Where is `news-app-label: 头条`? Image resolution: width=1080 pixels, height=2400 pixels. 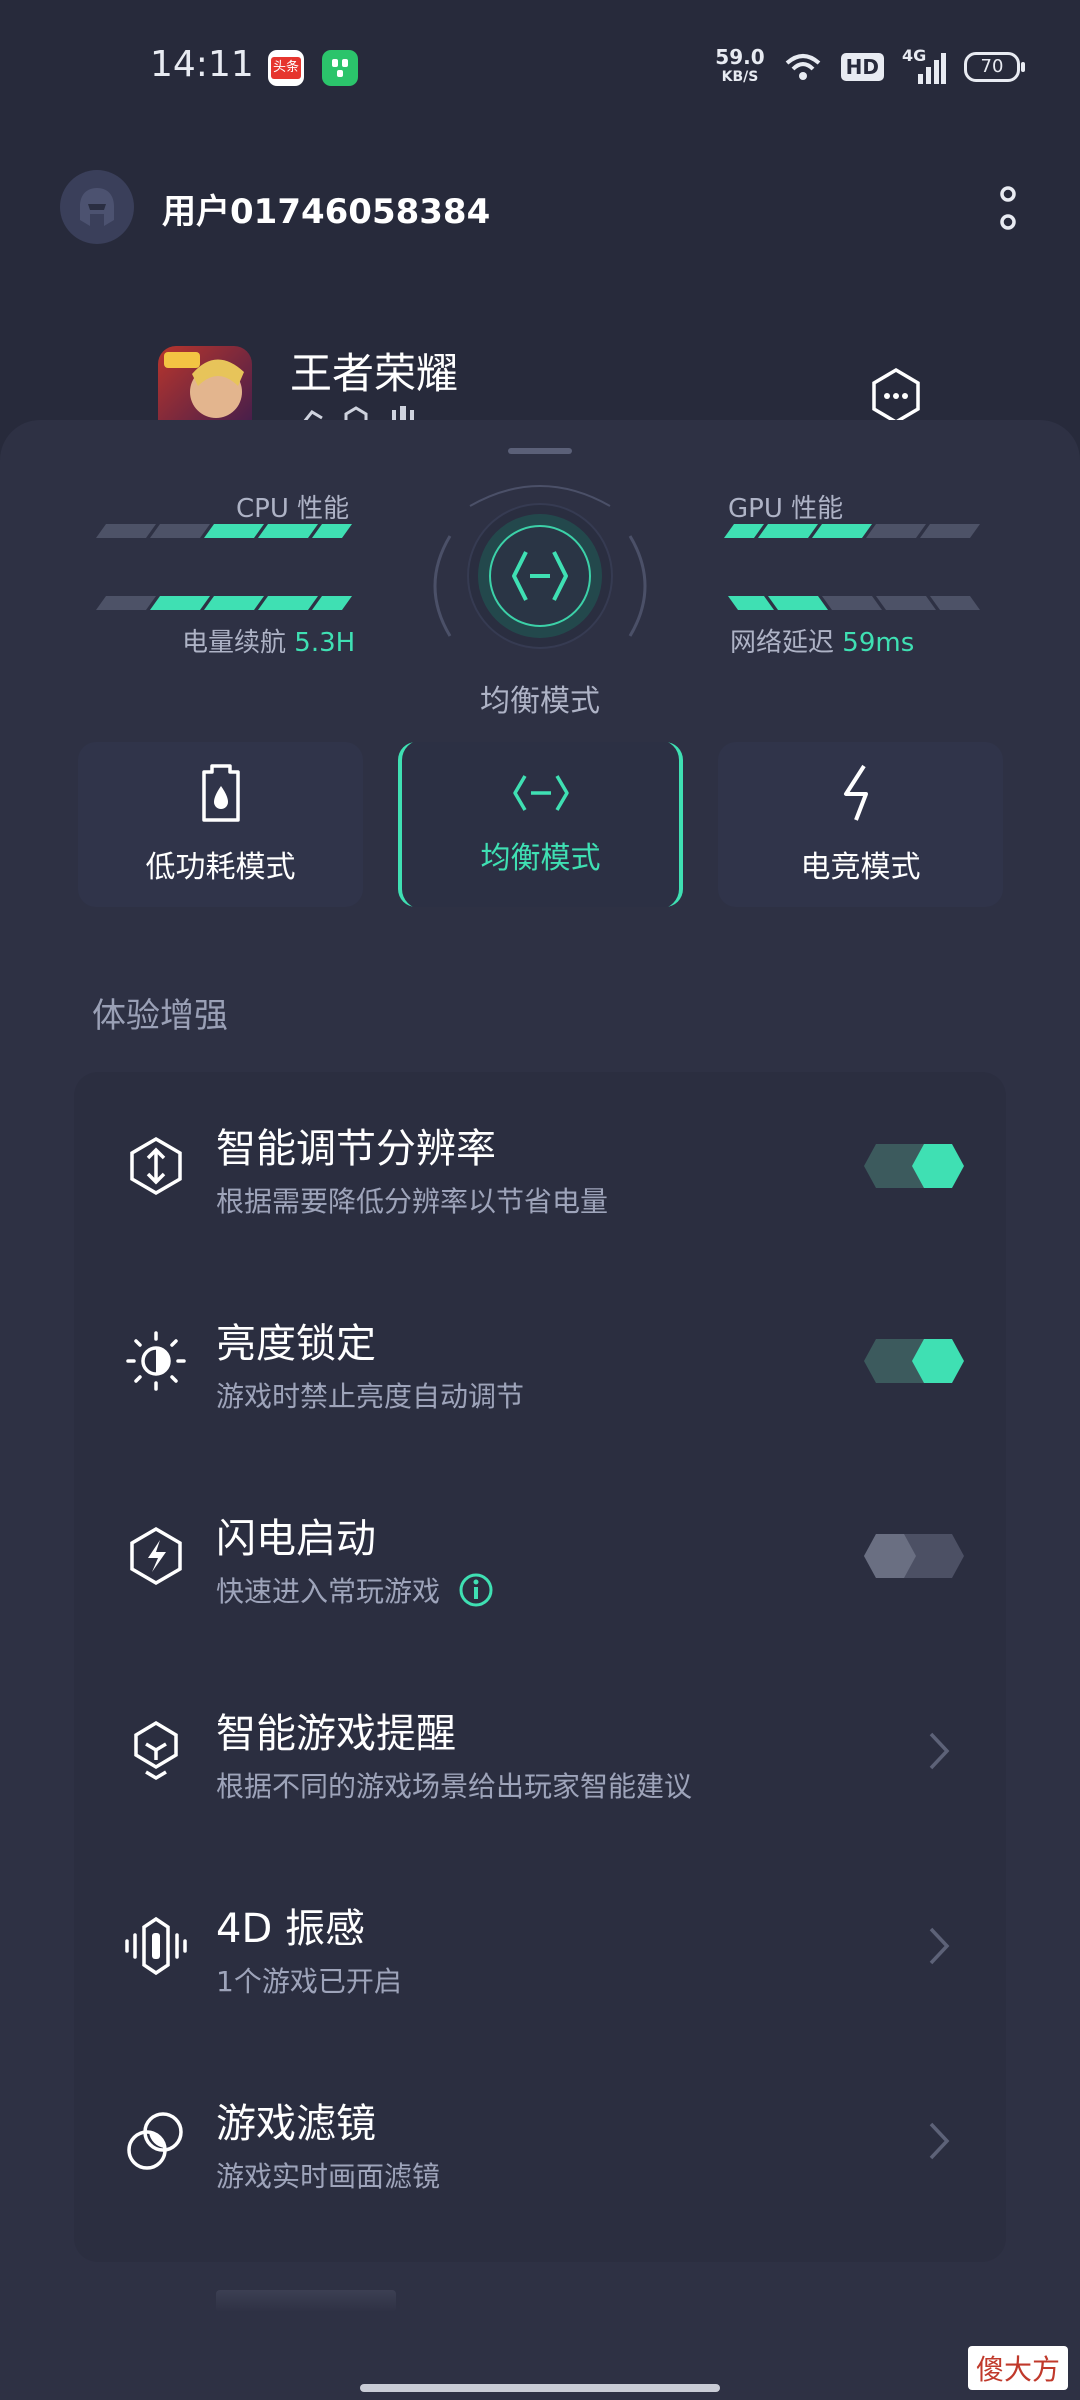 news-app-label: 头条 is located at coordinates (286, 68).